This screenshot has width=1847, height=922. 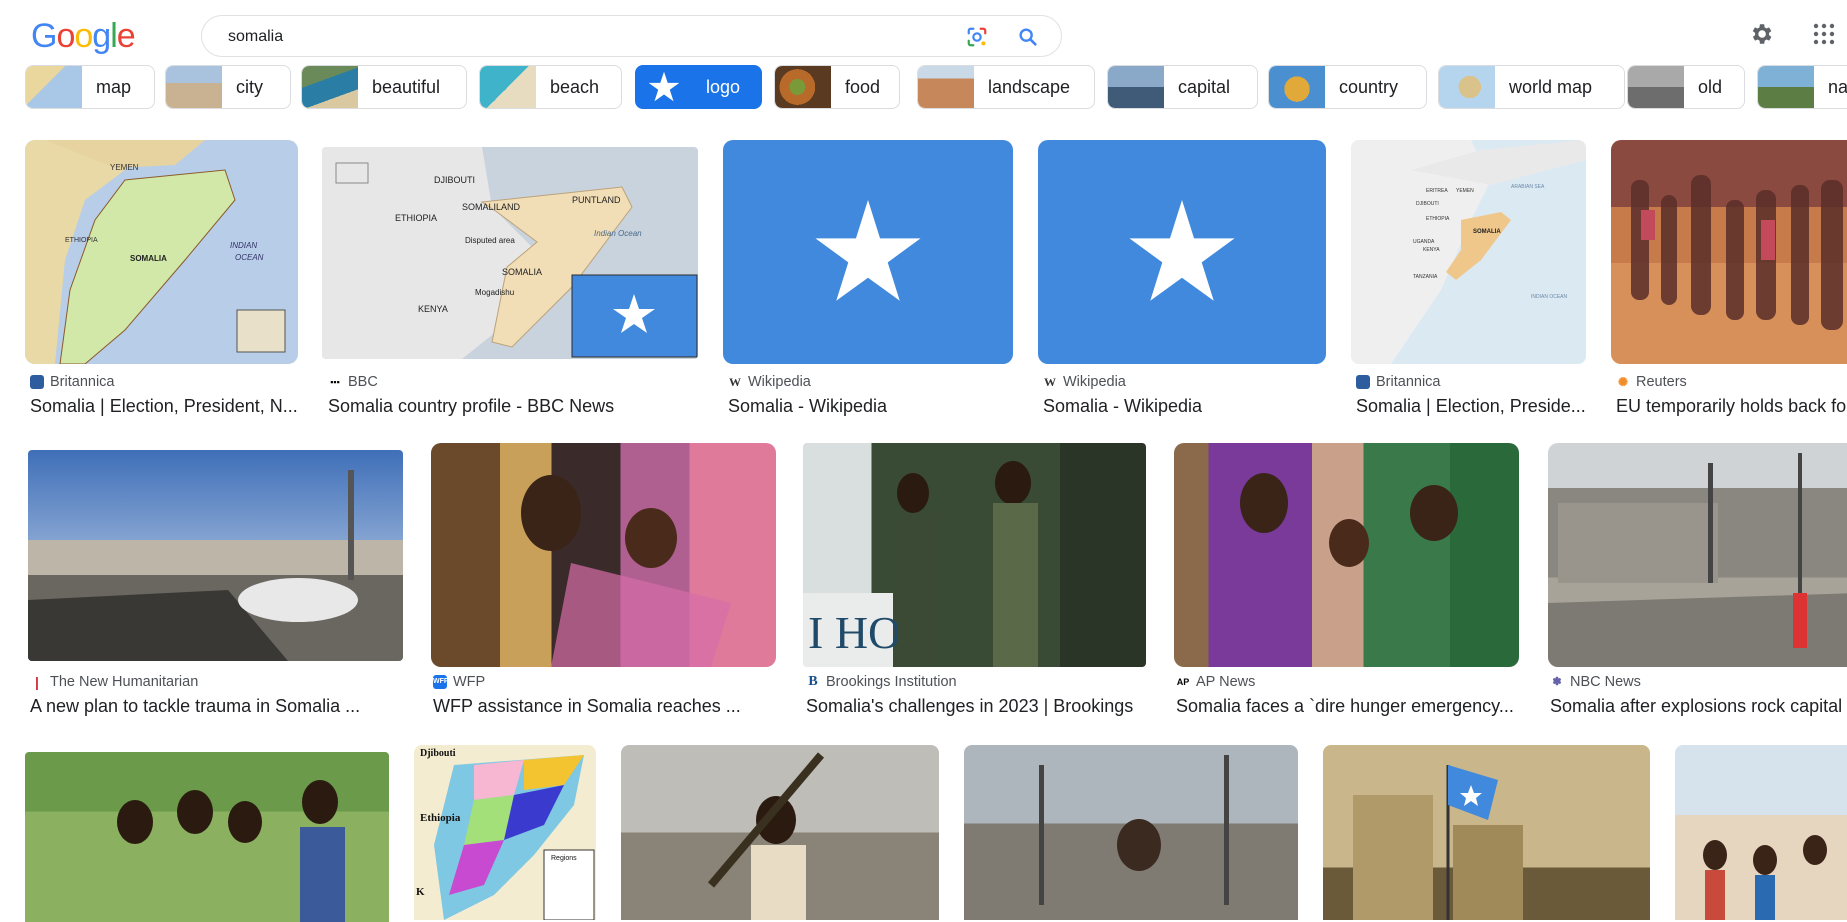 What do you see at coordinates (1651, 382) in the screenshot?
I see `result-source: ✺ Reuters` at bounding box center [1651, 382].